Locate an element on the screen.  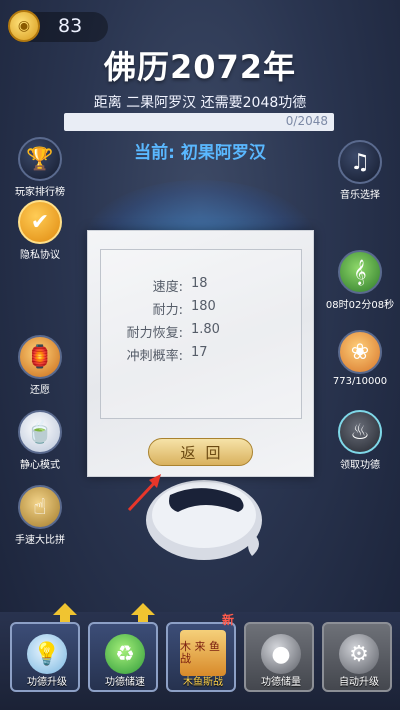
auto-upgrade-tile: ⚙ 自动升级 is located at coordinates (357, 657).